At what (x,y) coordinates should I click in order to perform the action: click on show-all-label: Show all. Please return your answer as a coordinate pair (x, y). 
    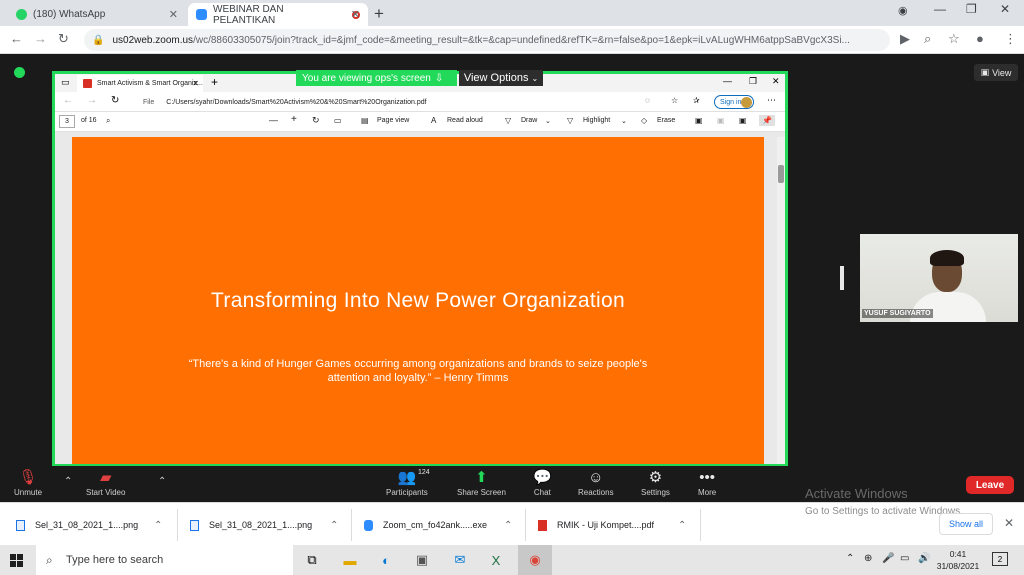
    Looking at the image, I should click on (966, 524).